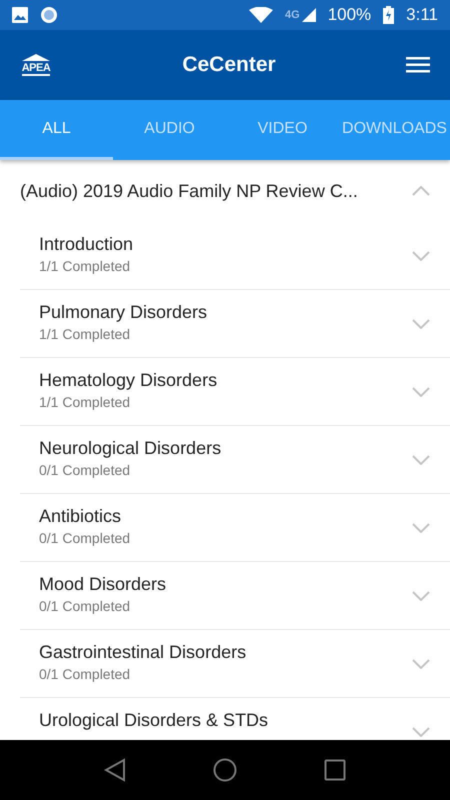  I want to click on section-row: Introduction 1/1 Completed, so click(235, 256).